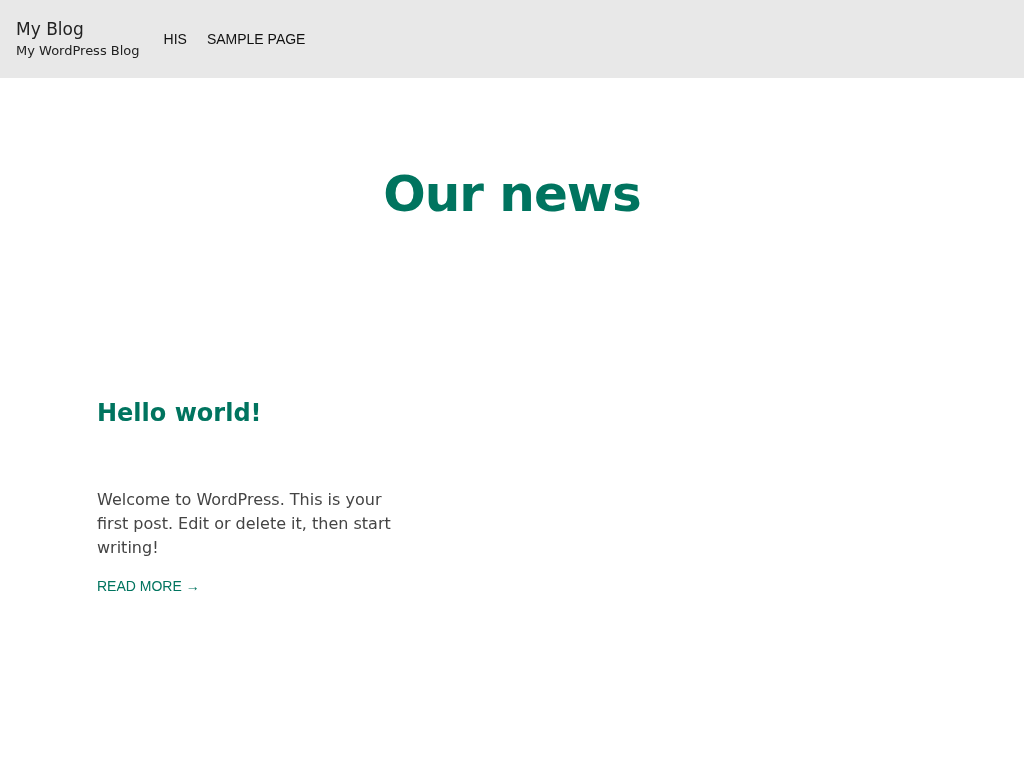 Image resolution: width=1024 pixels, height=768 pixels. I want to click on post-title-link: Hello world!, so click(179, 413).